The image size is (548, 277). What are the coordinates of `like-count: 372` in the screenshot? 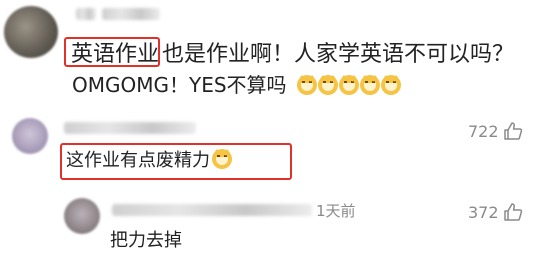 It's located at (483, 212).